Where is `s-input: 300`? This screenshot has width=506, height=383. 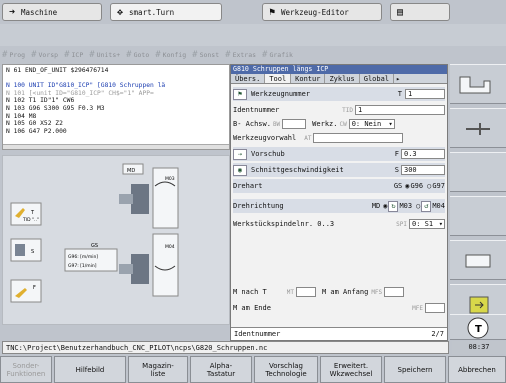 s-input: 300 is located at coordinates (423, 170).